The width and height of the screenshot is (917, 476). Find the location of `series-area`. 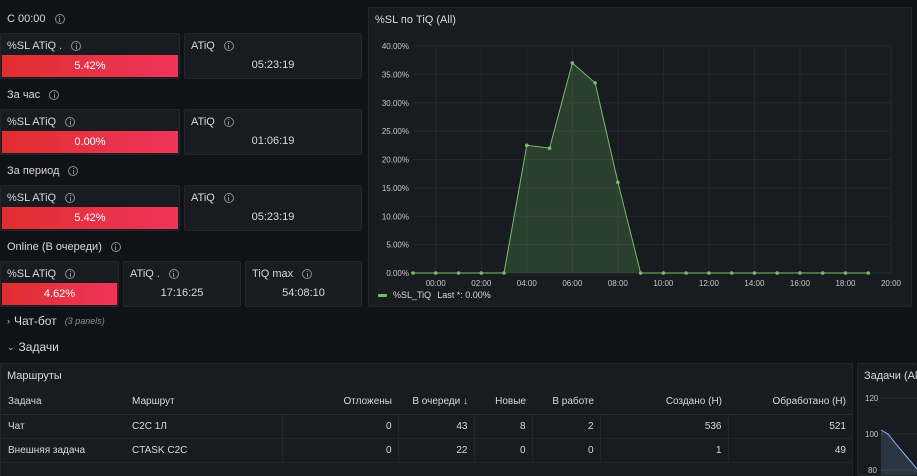

series-area is located at coordinates (899, 452).